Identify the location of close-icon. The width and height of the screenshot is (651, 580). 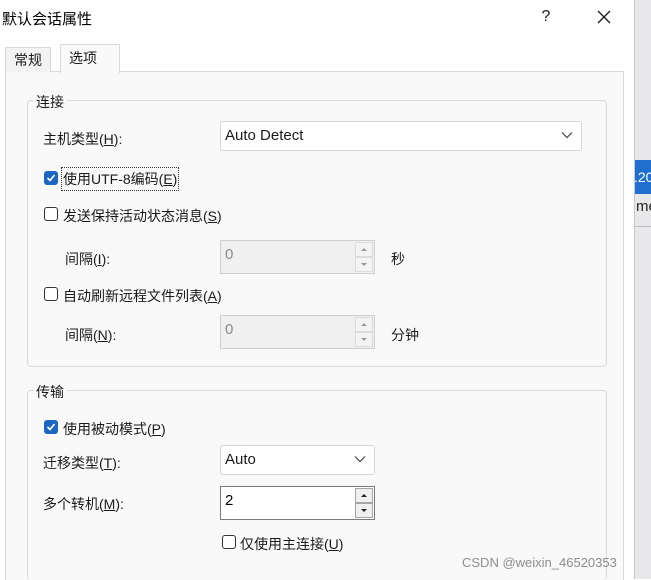
(604, 17).